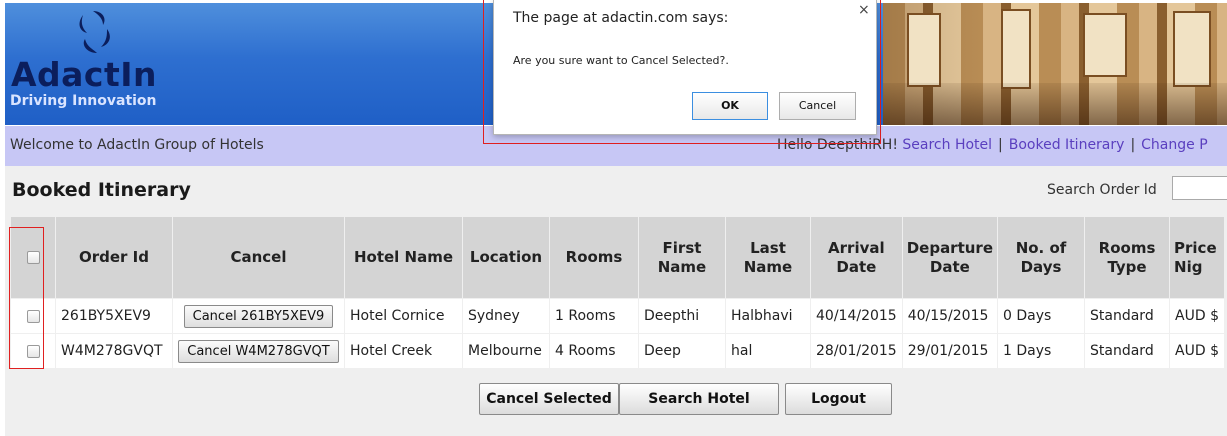 This screenshot has width=1227, height=436. What do you see at coordinates (682, 257) in the screenshot?
I see `col-first-name: First Name` at bounding box center [682, 257].